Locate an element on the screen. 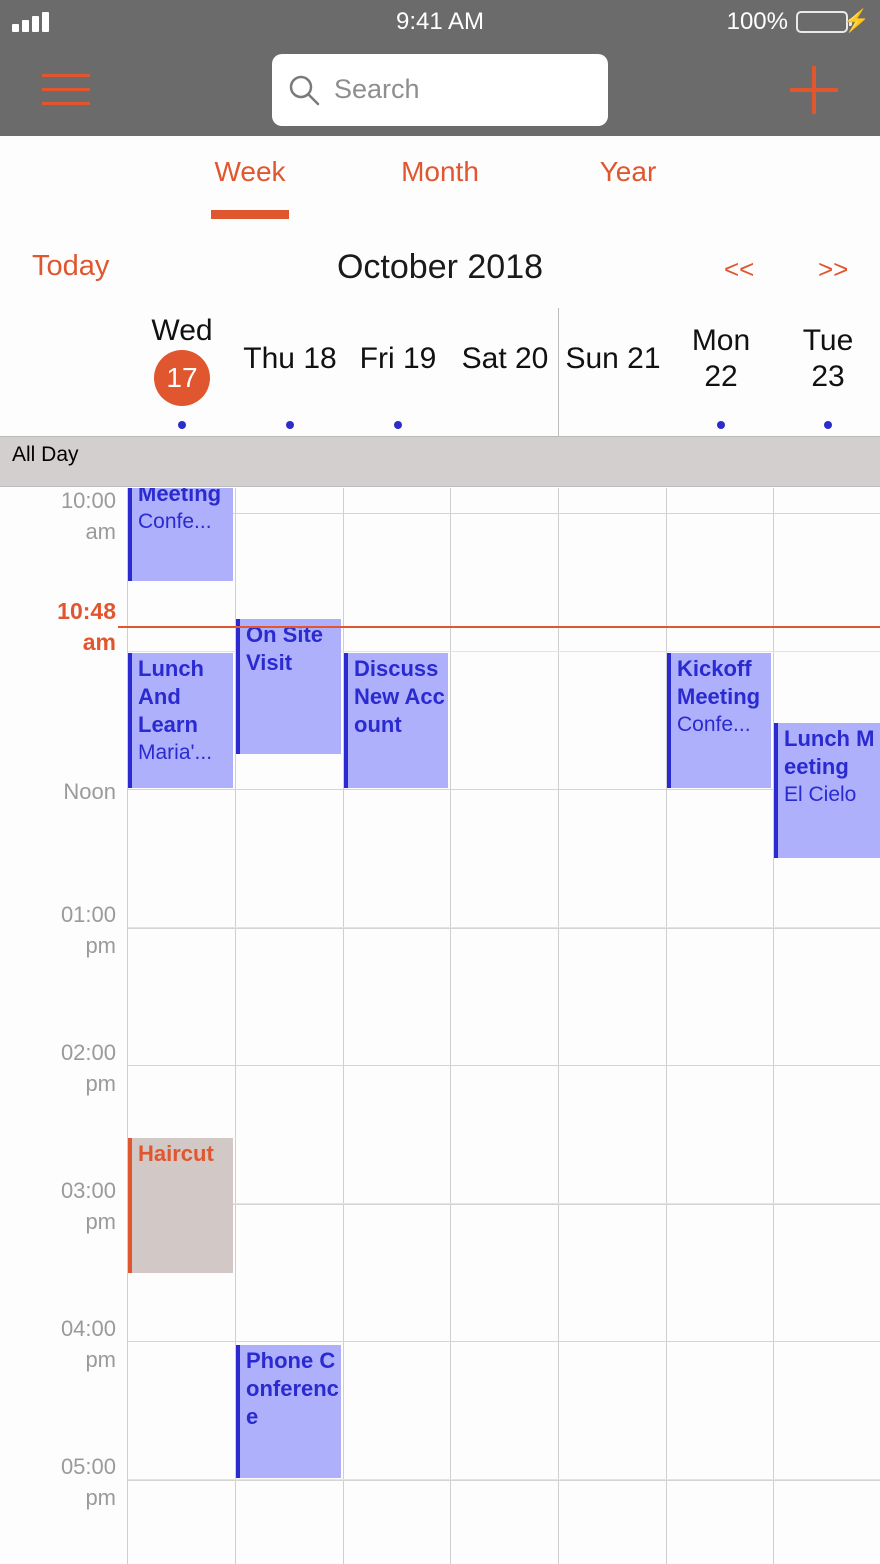  top-bar: 9:41 AM 100% ⚡ Search is located at coordinates (440, 68).